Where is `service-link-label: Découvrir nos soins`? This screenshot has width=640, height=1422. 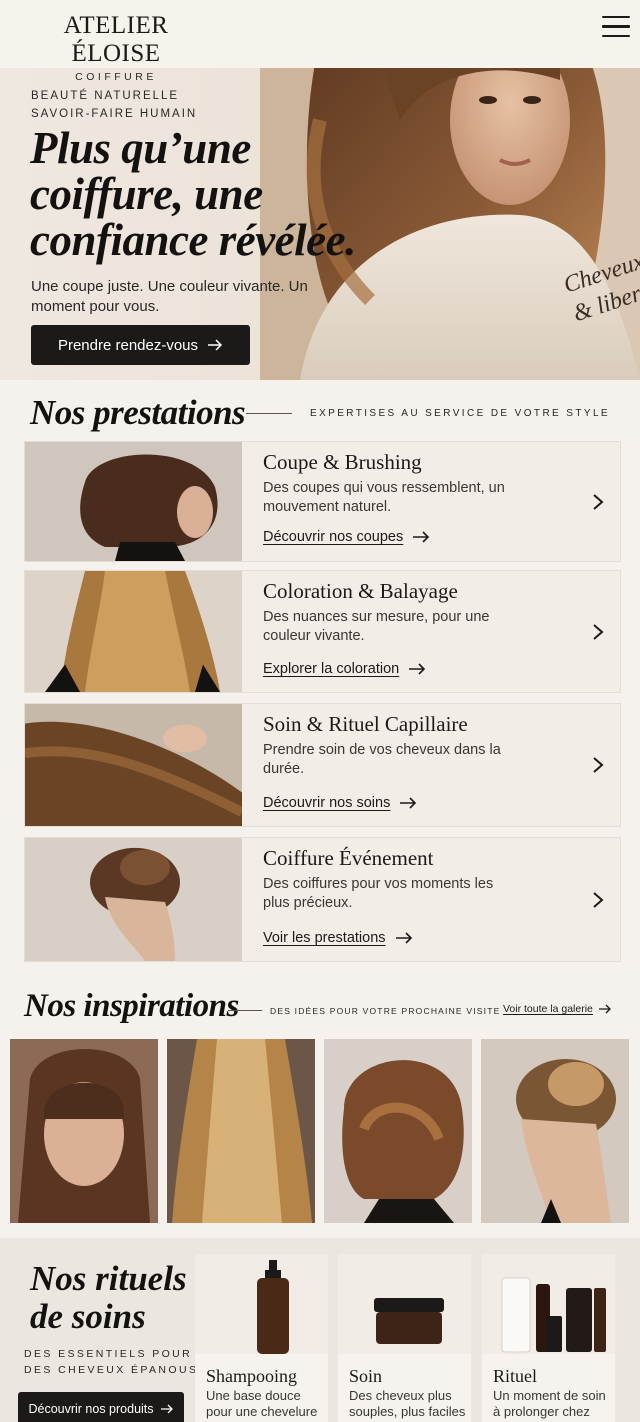 service-link-label: Découvrir nos soins is located at coordinates (327, 803).